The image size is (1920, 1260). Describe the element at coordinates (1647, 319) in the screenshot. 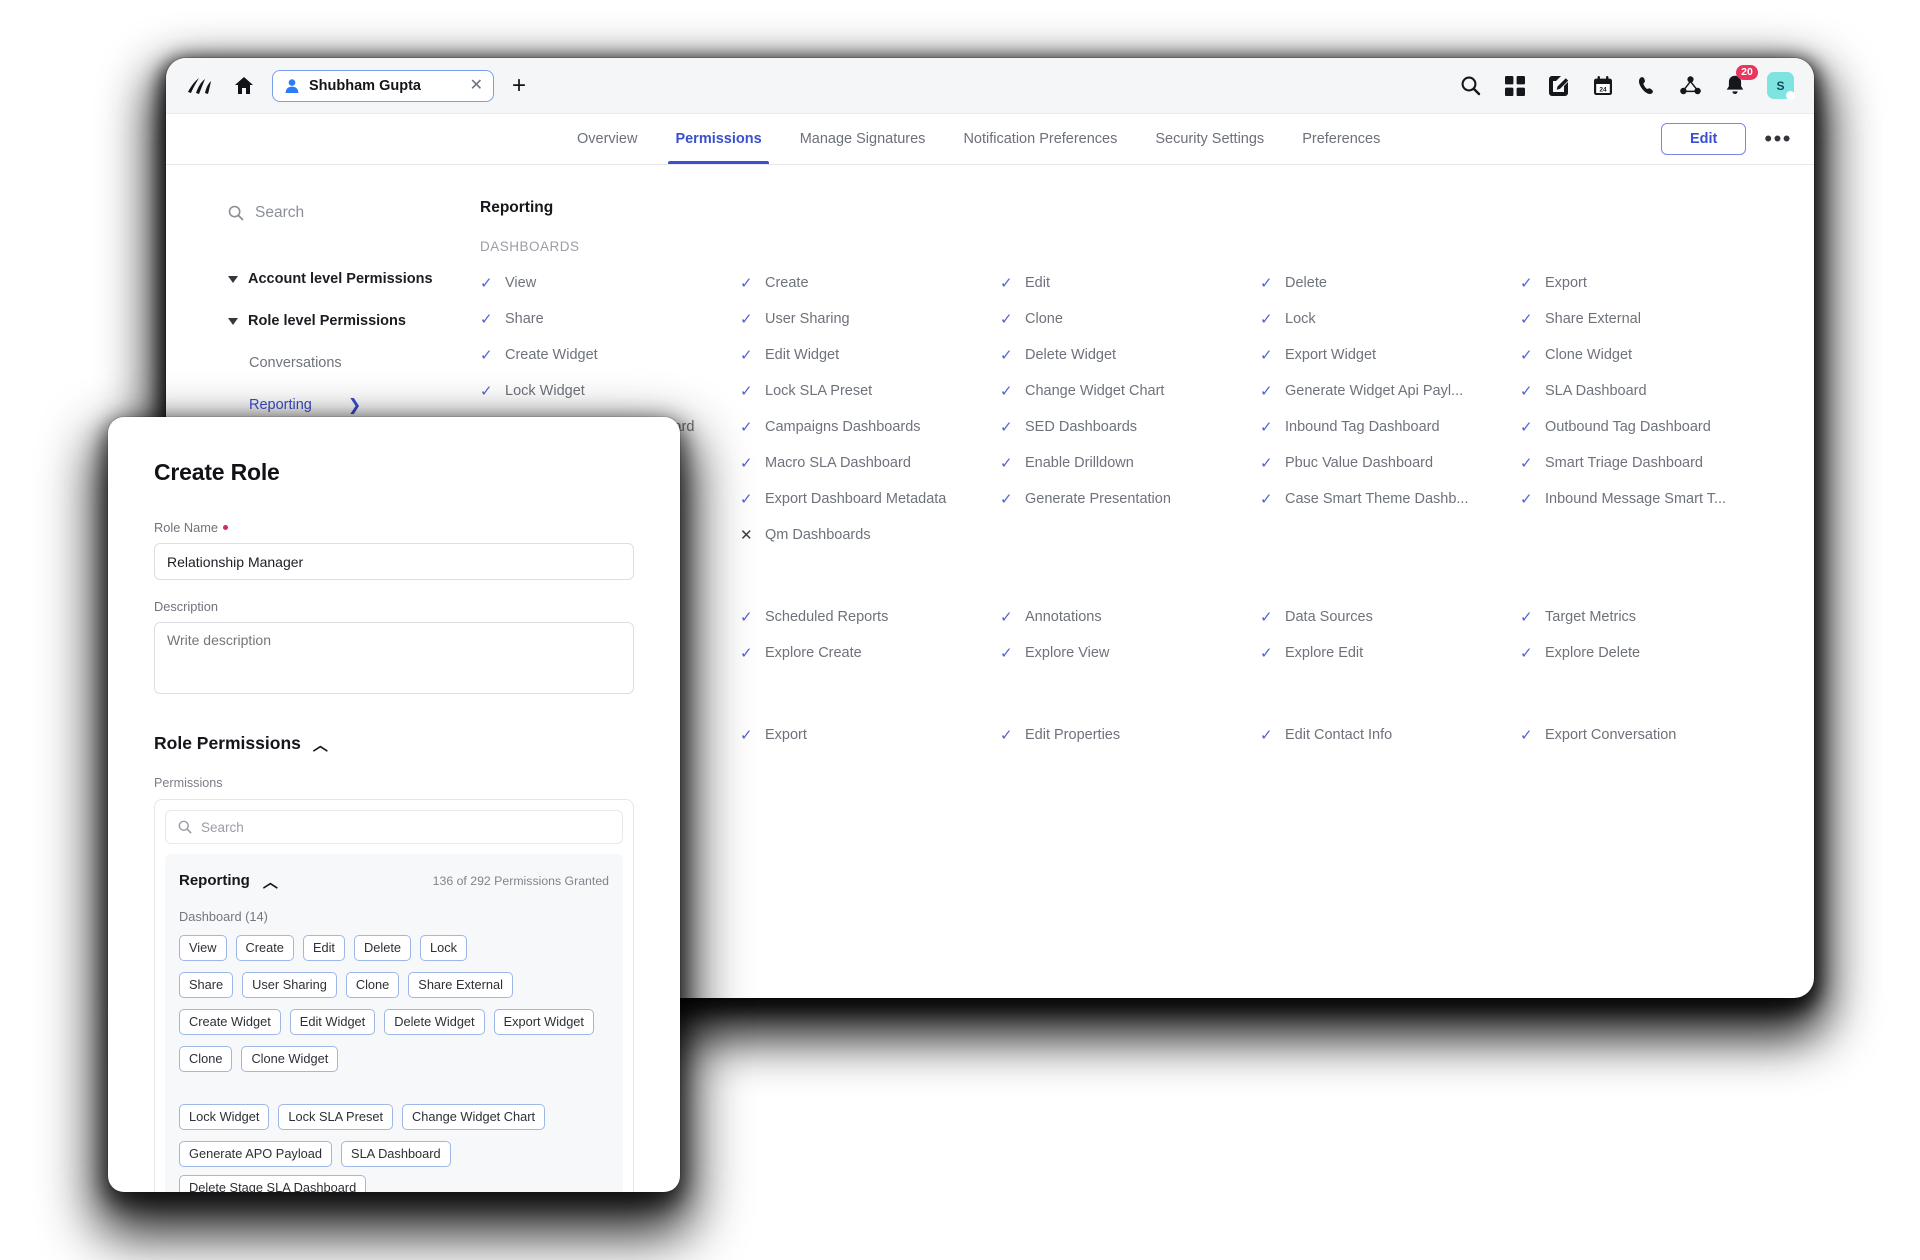

I see `permission-item: ✓ Share External` at that location.